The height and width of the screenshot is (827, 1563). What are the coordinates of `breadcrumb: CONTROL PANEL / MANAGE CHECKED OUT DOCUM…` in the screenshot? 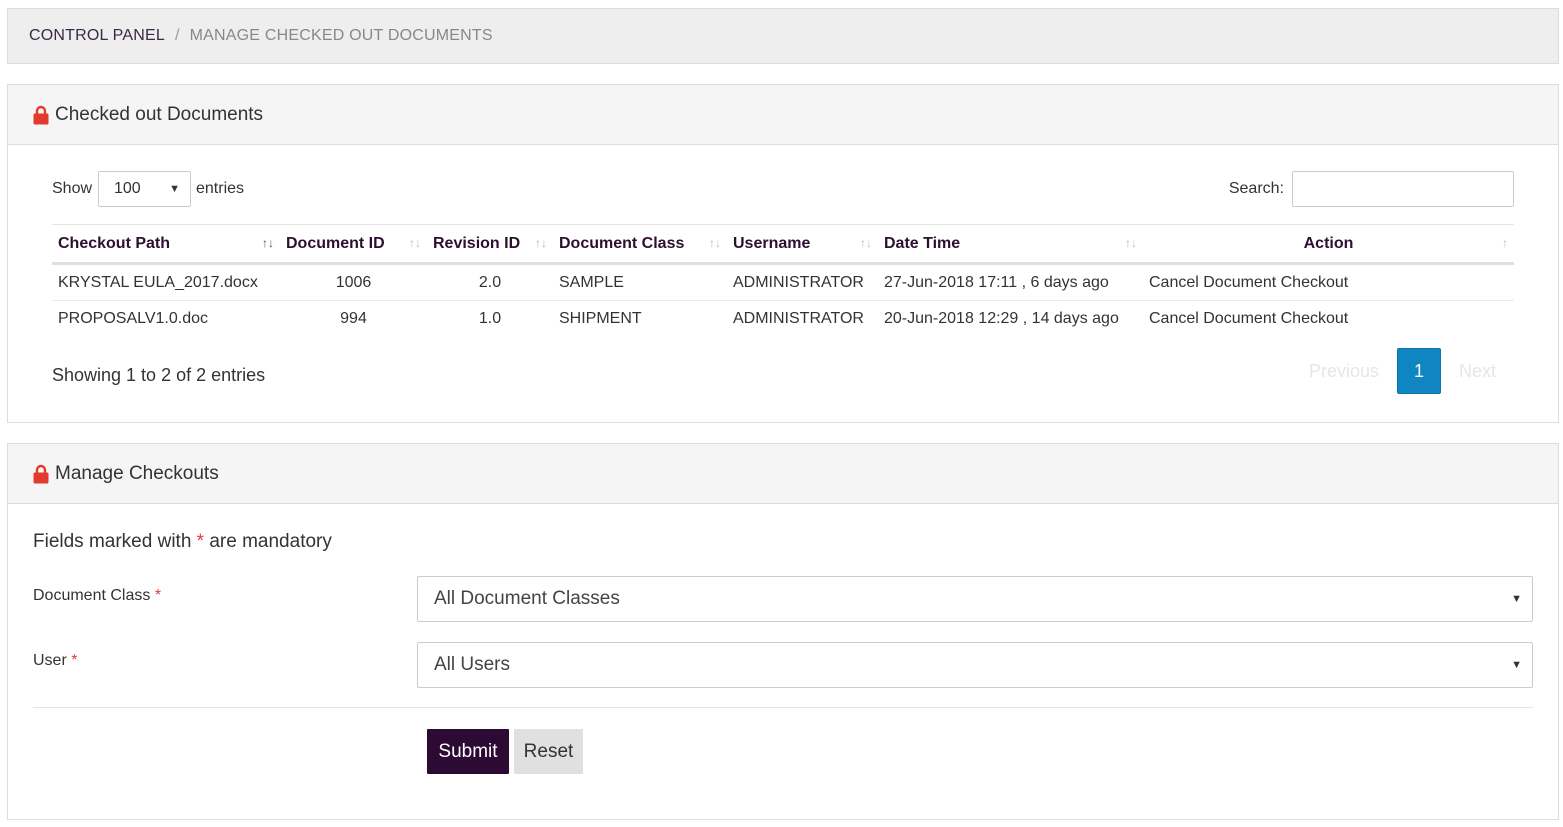 It's located at (783, 36).